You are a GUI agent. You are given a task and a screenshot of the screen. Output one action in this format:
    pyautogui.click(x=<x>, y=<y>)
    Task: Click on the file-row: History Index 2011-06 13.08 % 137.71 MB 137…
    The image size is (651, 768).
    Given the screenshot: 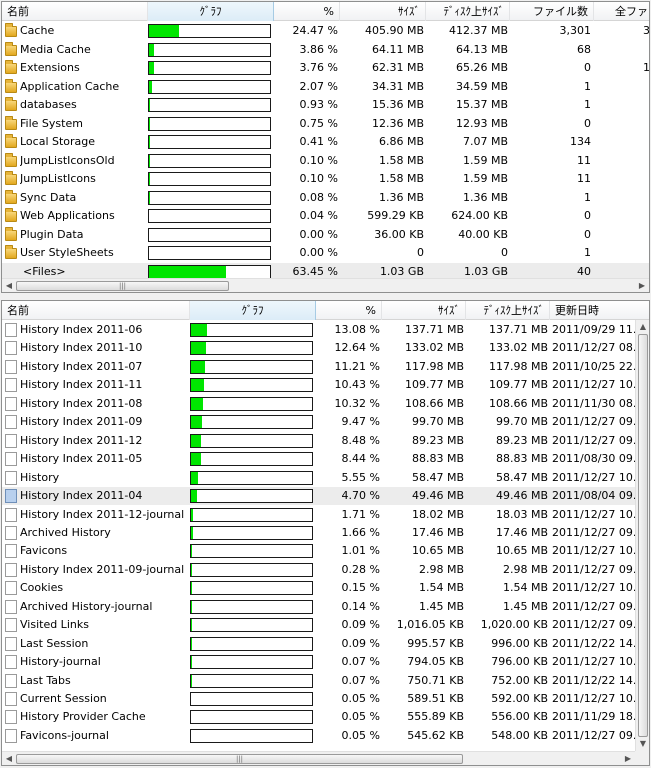 What is the action you would take?
    pyautogui.click(x=325, y=330)
    